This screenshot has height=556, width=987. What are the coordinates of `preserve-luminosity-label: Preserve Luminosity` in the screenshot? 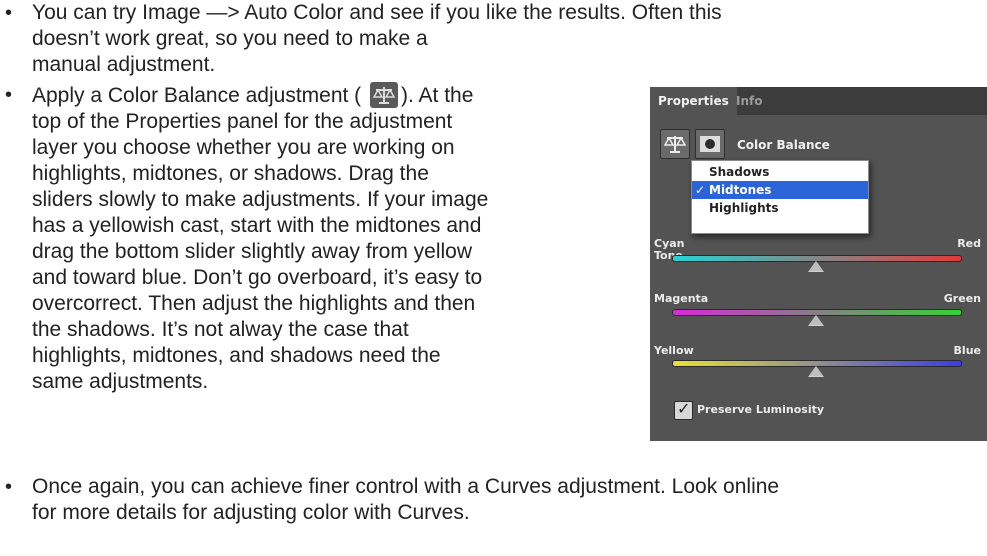 It's located at (761, 409).